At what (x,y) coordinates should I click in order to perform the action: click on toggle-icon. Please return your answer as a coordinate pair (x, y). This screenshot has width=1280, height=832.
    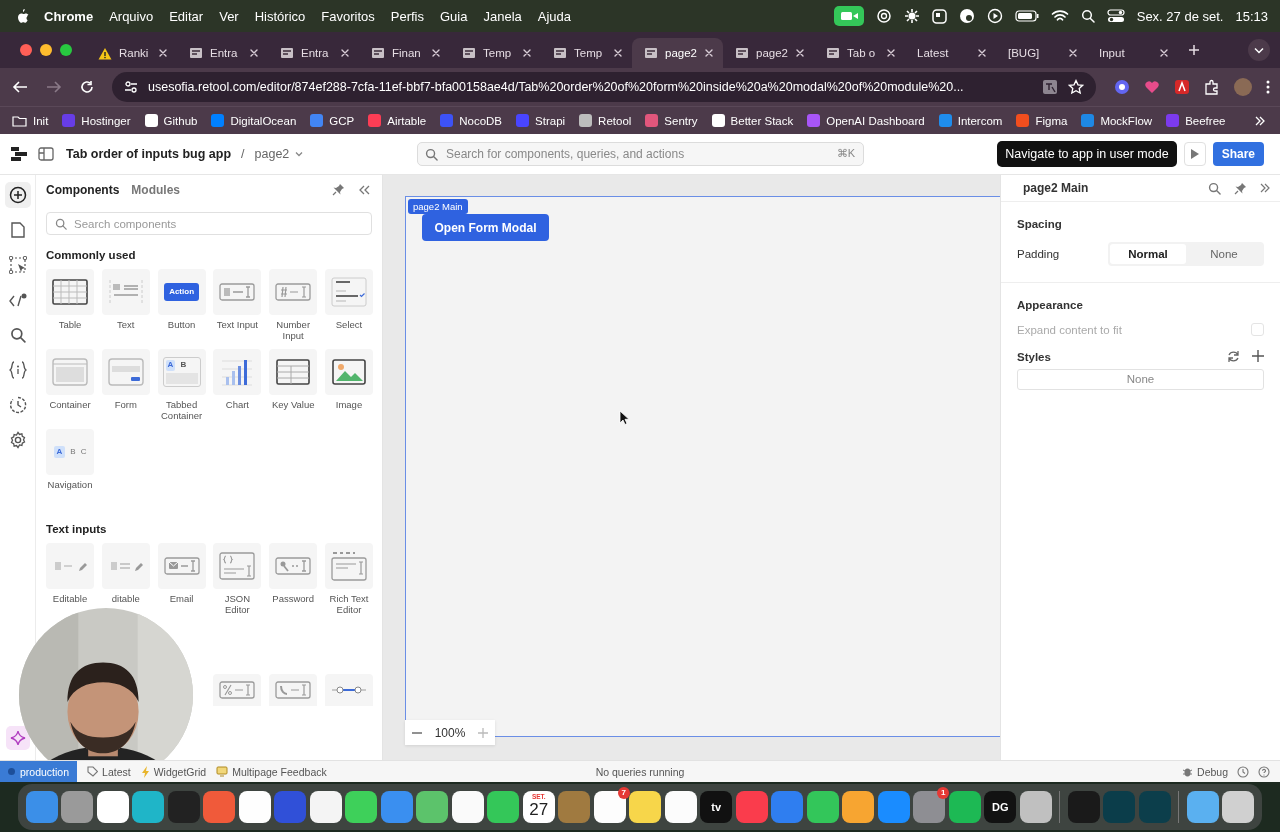
    Looking at the image, I should click on (1115, 16).